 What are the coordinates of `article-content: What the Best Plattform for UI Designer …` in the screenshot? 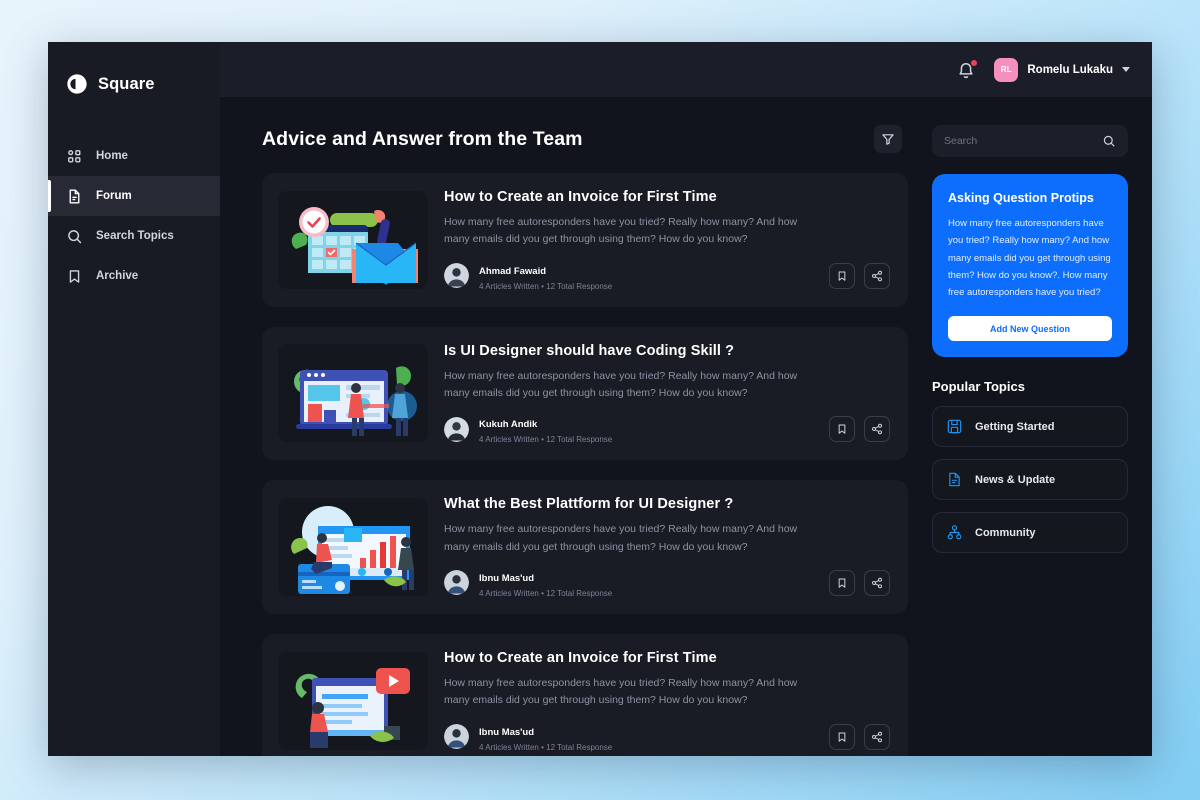 It's located at (667, 547).